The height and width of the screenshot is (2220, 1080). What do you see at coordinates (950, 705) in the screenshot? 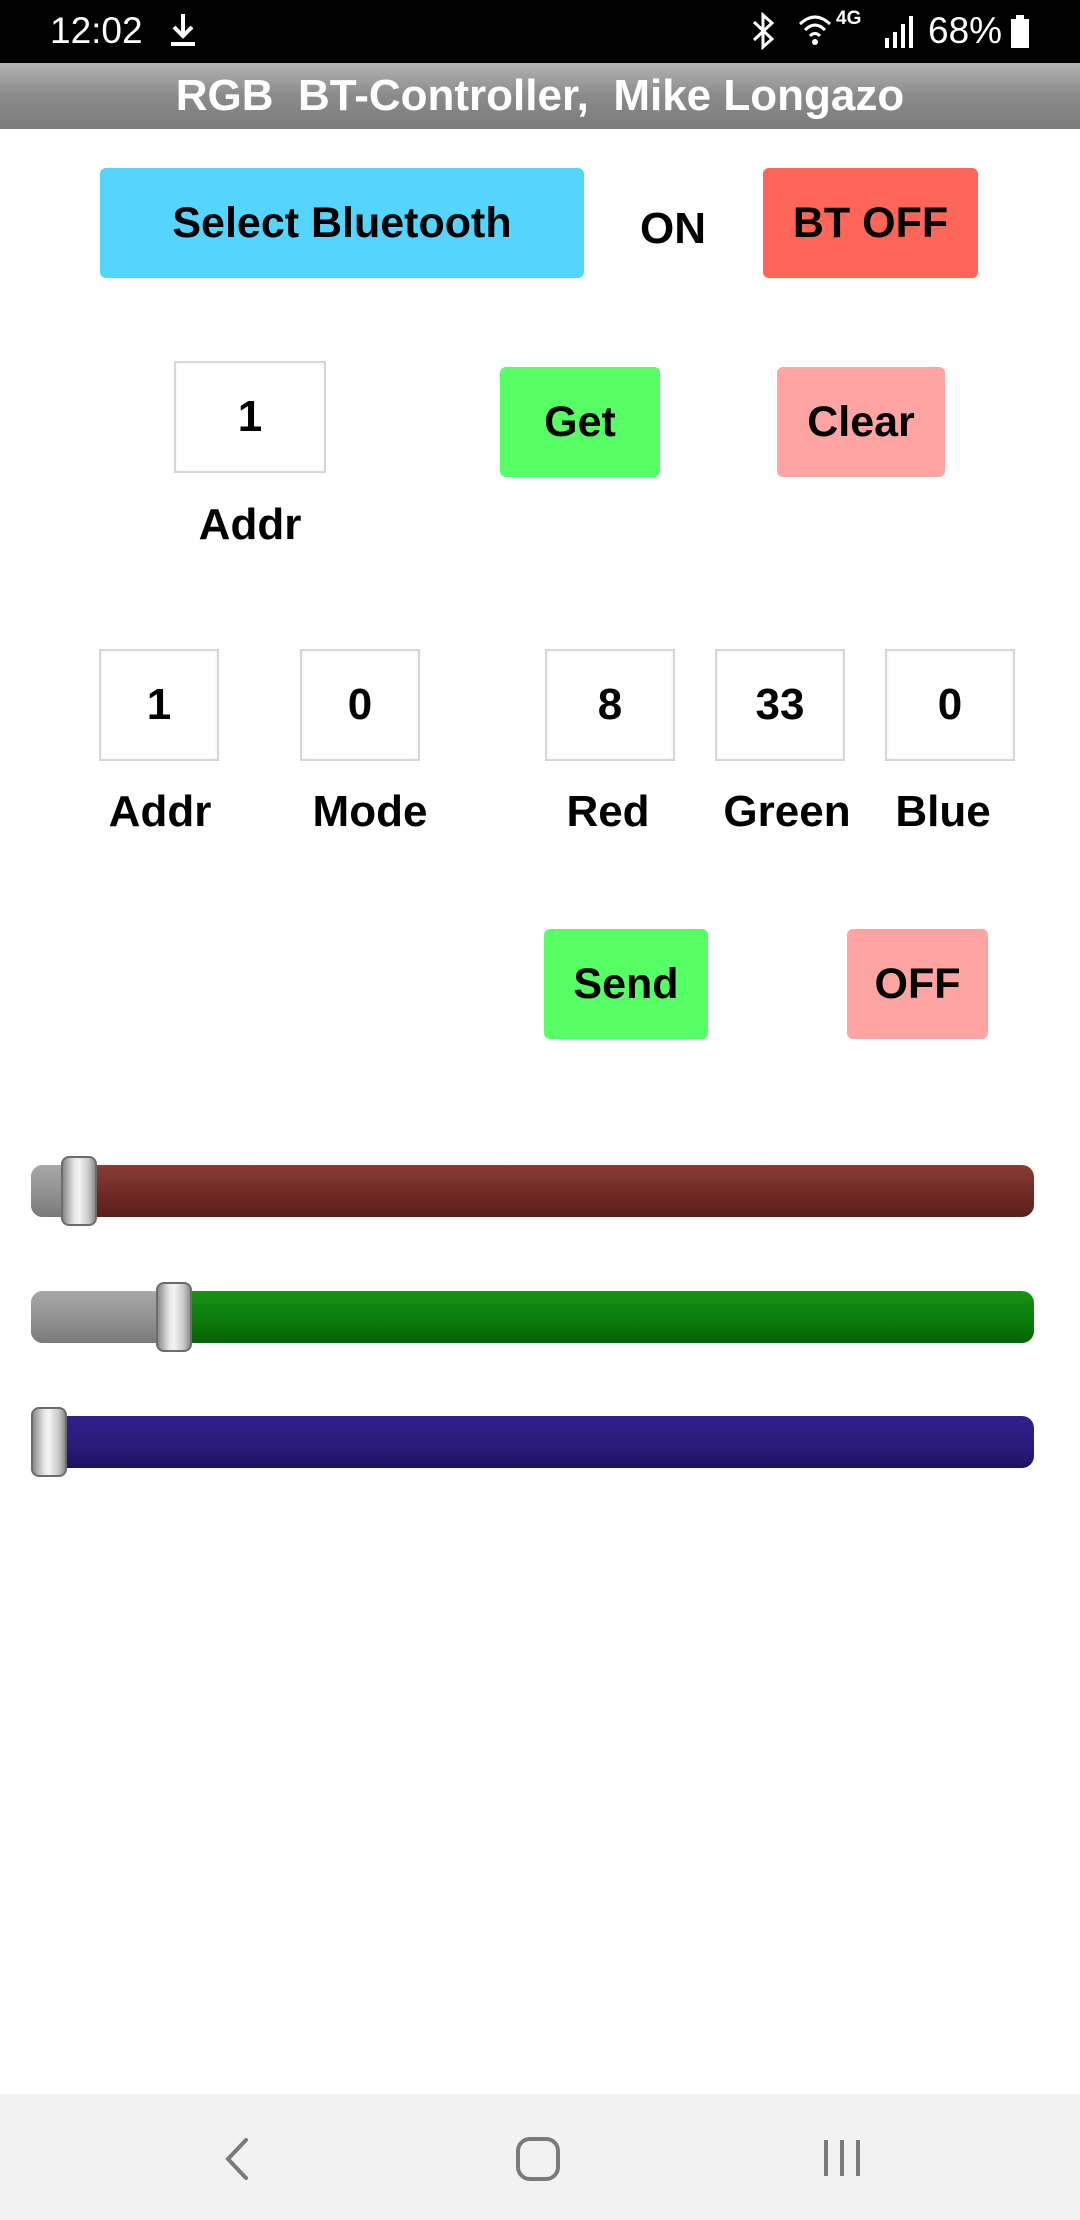
I see `blue-field: 0` at bounding box center [950, 705].